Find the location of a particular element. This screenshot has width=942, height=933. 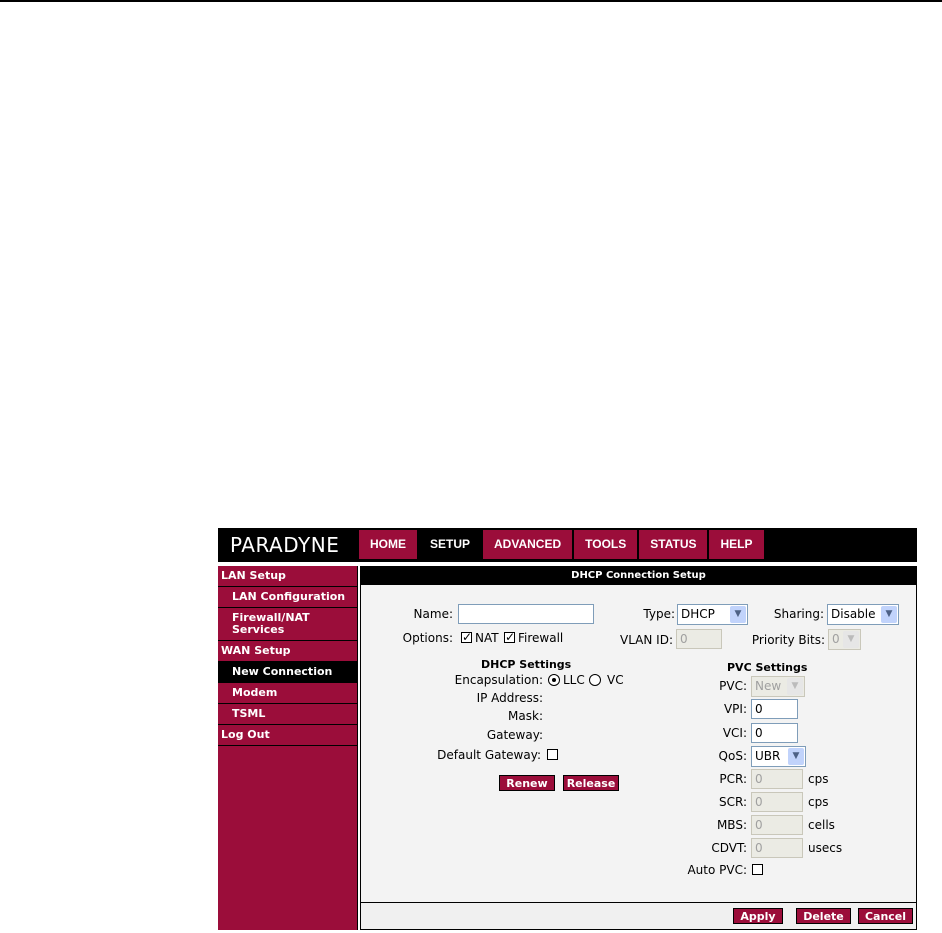

mbs-unit: cells is located at coordinates (821, 825).